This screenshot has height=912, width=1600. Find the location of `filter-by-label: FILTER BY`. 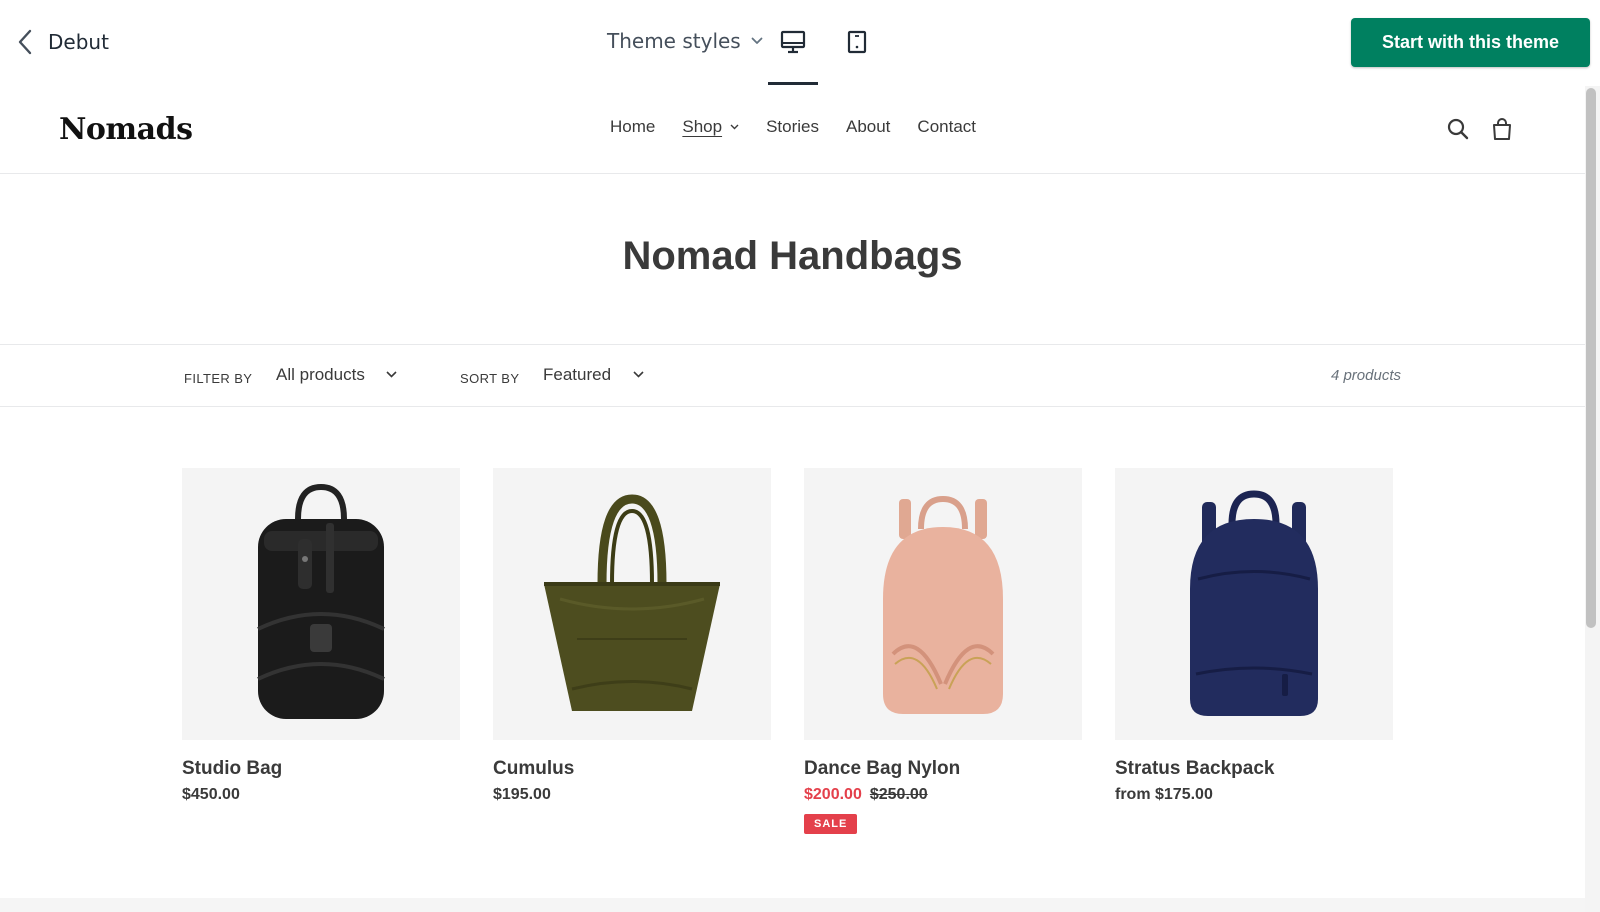

filter-by-label: FILTER BY is located at coordinates (218, 378).